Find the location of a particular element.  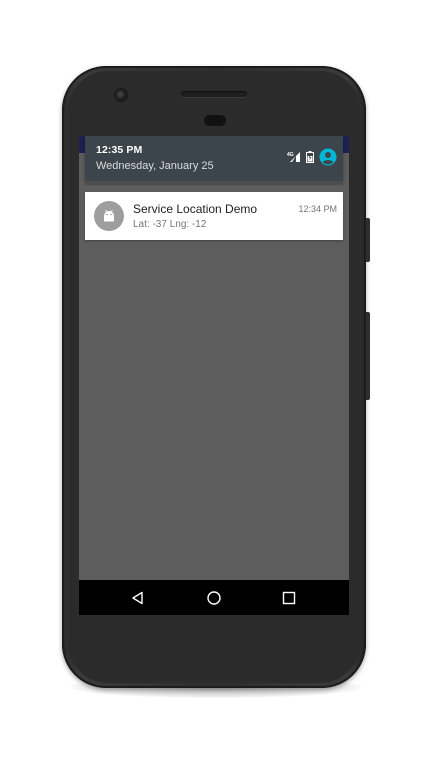

notification-shade-header: 12:35 PM Wednesday, January 25 4G is located at coordinates (214, 158).